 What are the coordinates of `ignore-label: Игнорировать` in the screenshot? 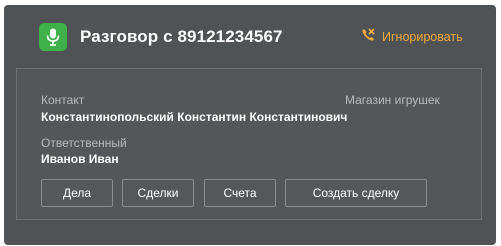 It's located at (422, 37).